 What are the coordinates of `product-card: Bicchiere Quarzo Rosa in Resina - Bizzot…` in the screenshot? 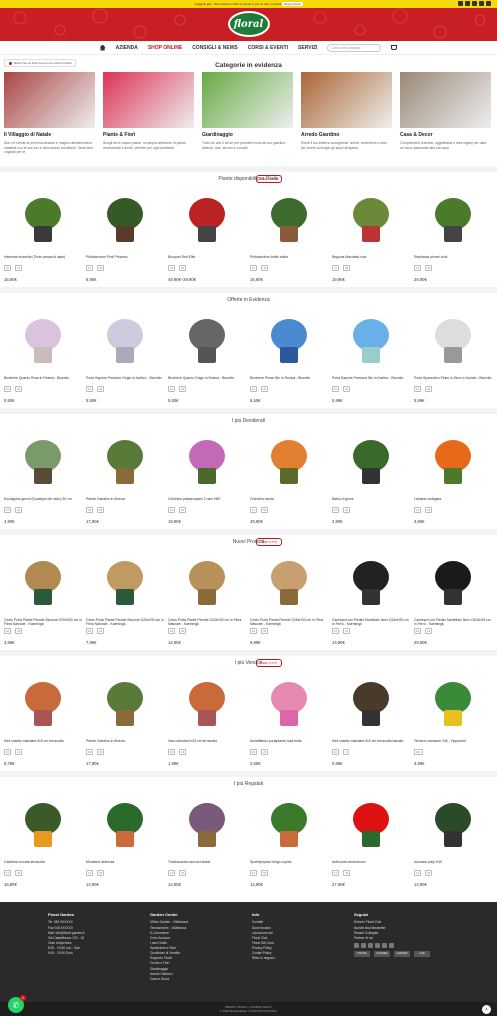 It's located at (43, 356).